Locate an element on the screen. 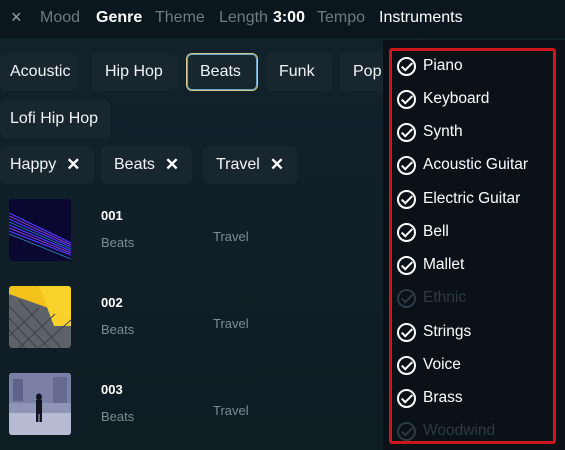 This screenshot has width=565, height=450. instrument-option-ethnic: Ethnic is located at coordinates (472, 298).